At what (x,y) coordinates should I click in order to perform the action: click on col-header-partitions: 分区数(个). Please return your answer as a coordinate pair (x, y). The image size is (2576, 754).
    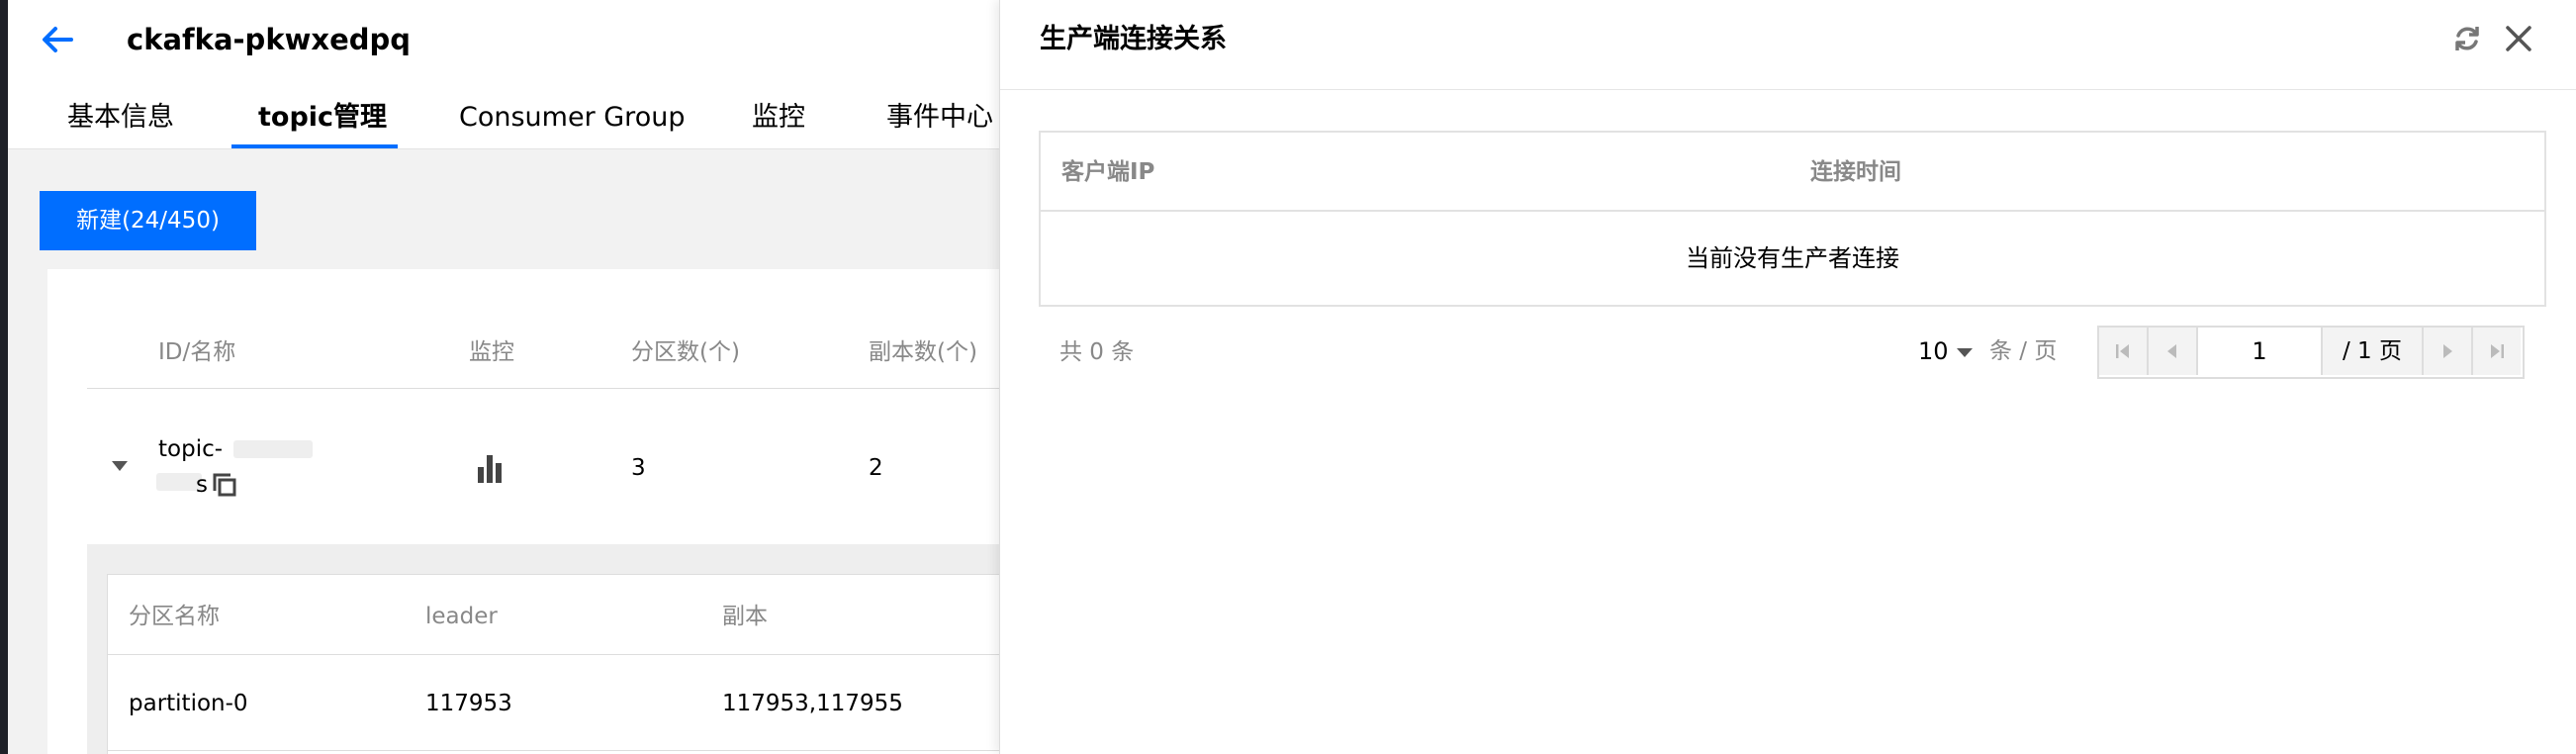
    Looking at the image, I should click on (685, 352).